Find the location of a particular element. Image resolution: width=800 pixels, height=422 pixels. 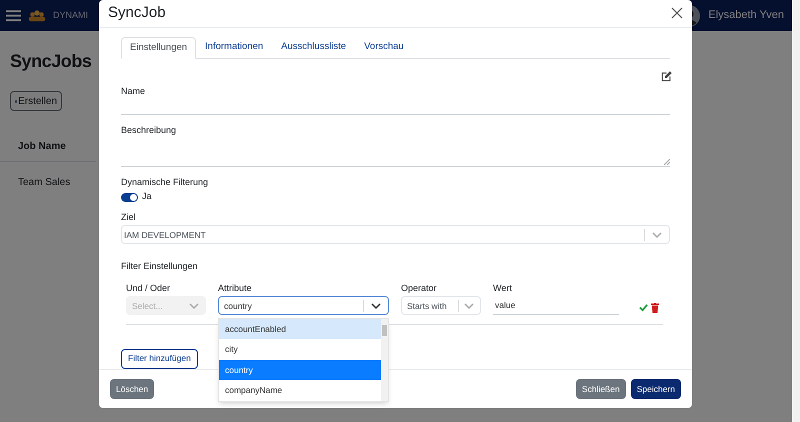

dialog-button: Speichern is located at coordinates (655, 389).